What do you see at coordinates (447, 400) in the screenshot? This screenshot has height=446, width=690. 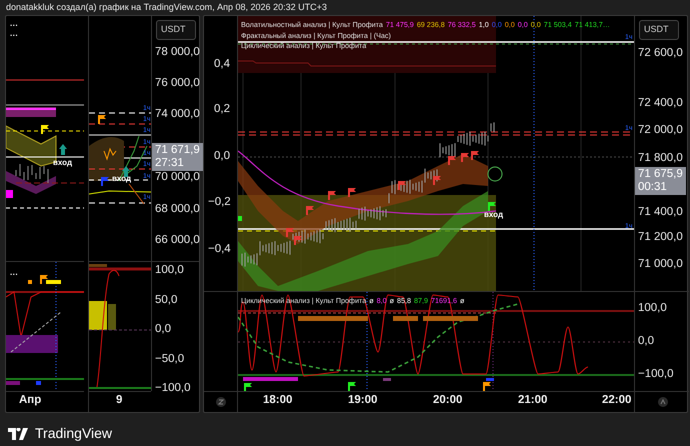 I see `time-axis-label: 20:00` at bounding box center [447, 400].